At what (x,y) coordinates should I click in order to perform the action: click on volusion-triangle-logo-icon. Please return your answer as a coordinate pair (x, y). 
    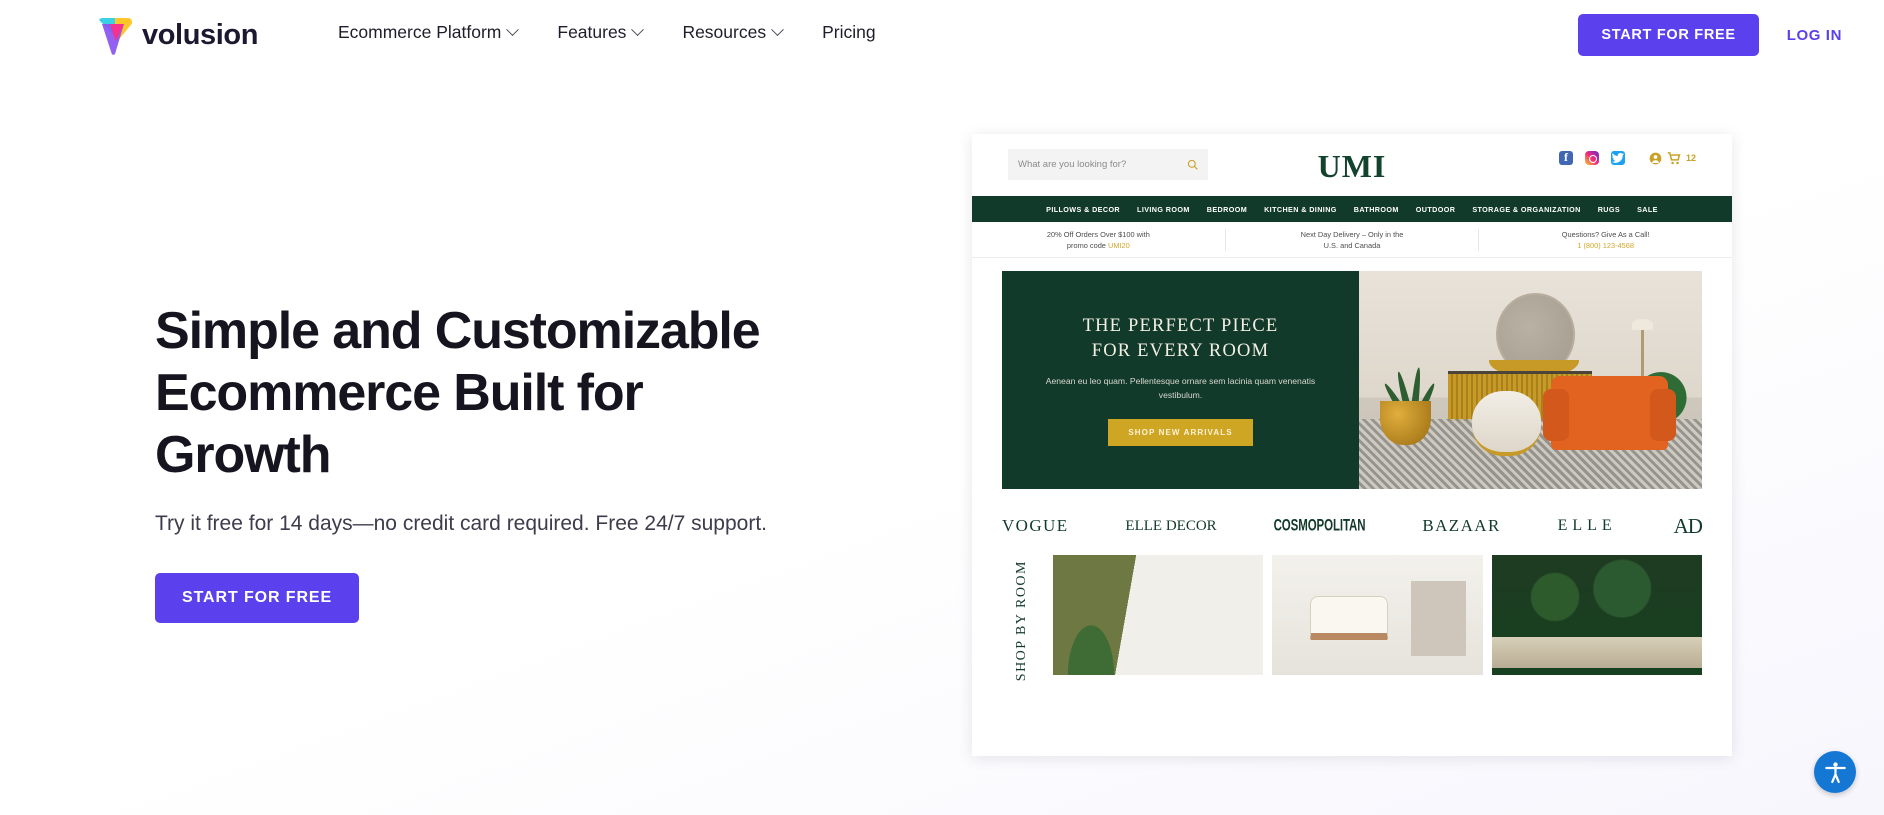
    Looking at the image, I should click on (115, 35).